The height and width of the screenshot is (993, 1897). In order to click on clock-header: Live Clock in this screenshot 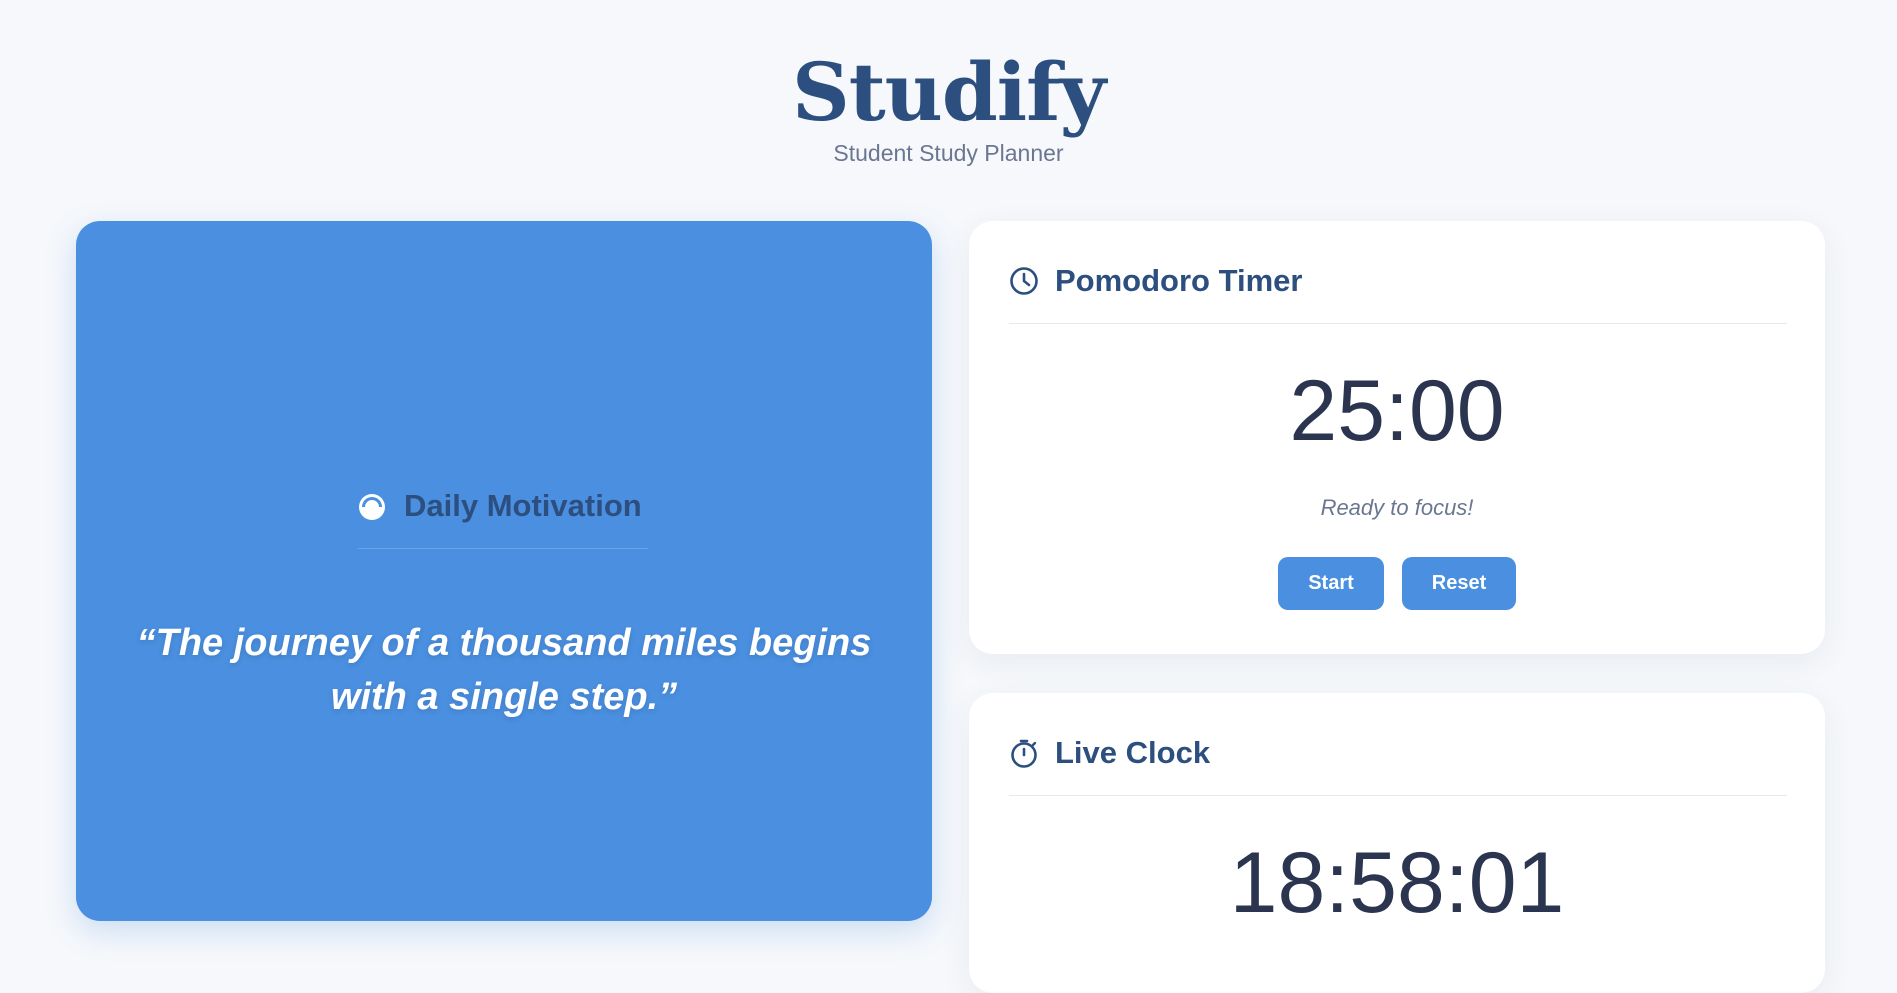, I will do `click(1399, 753)`.